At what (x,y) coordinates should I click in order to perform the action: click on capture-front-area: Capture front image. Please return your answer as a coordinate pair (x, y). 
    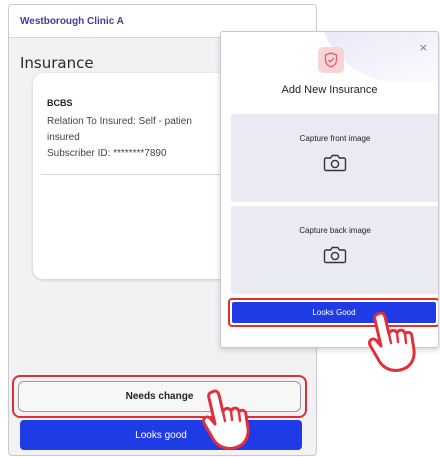
    Looking at the image, I should click on (334, 158).